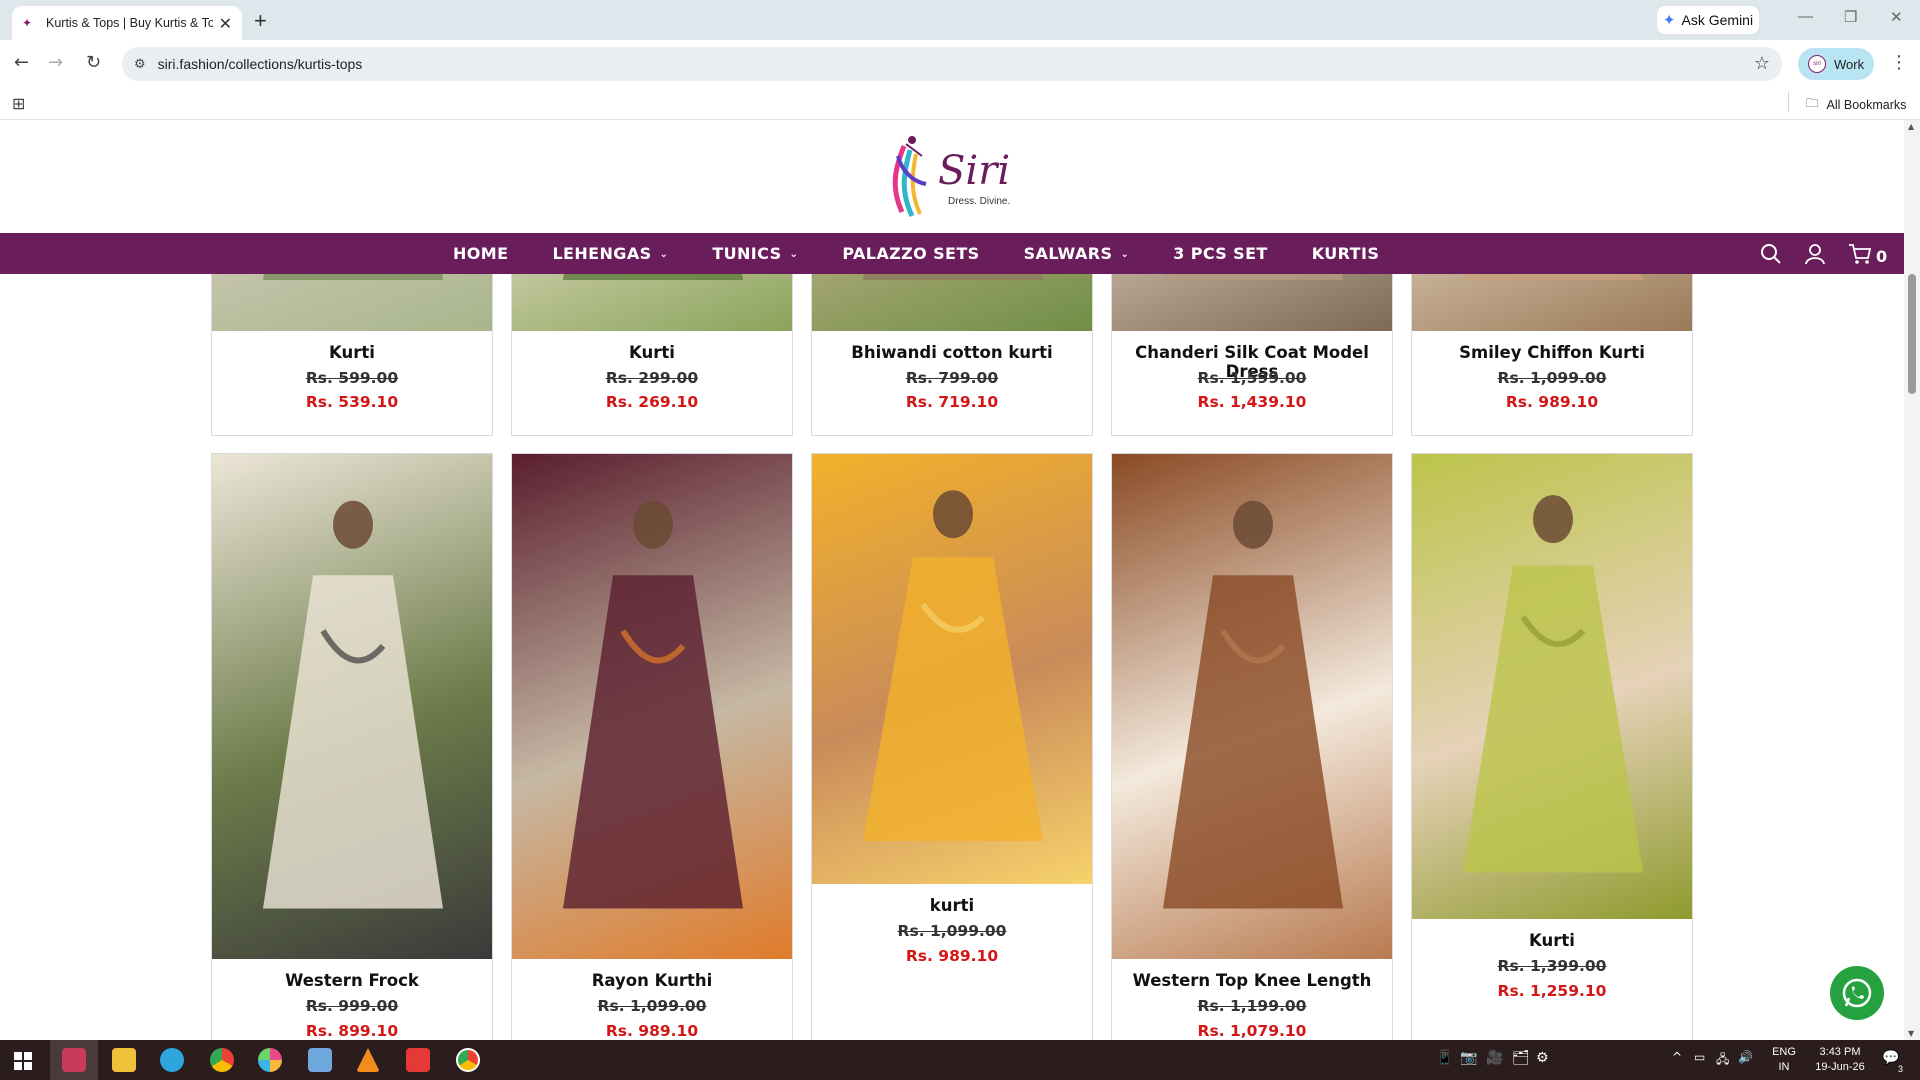  I want to click on product-name: Western Frock, so click(352, 980).